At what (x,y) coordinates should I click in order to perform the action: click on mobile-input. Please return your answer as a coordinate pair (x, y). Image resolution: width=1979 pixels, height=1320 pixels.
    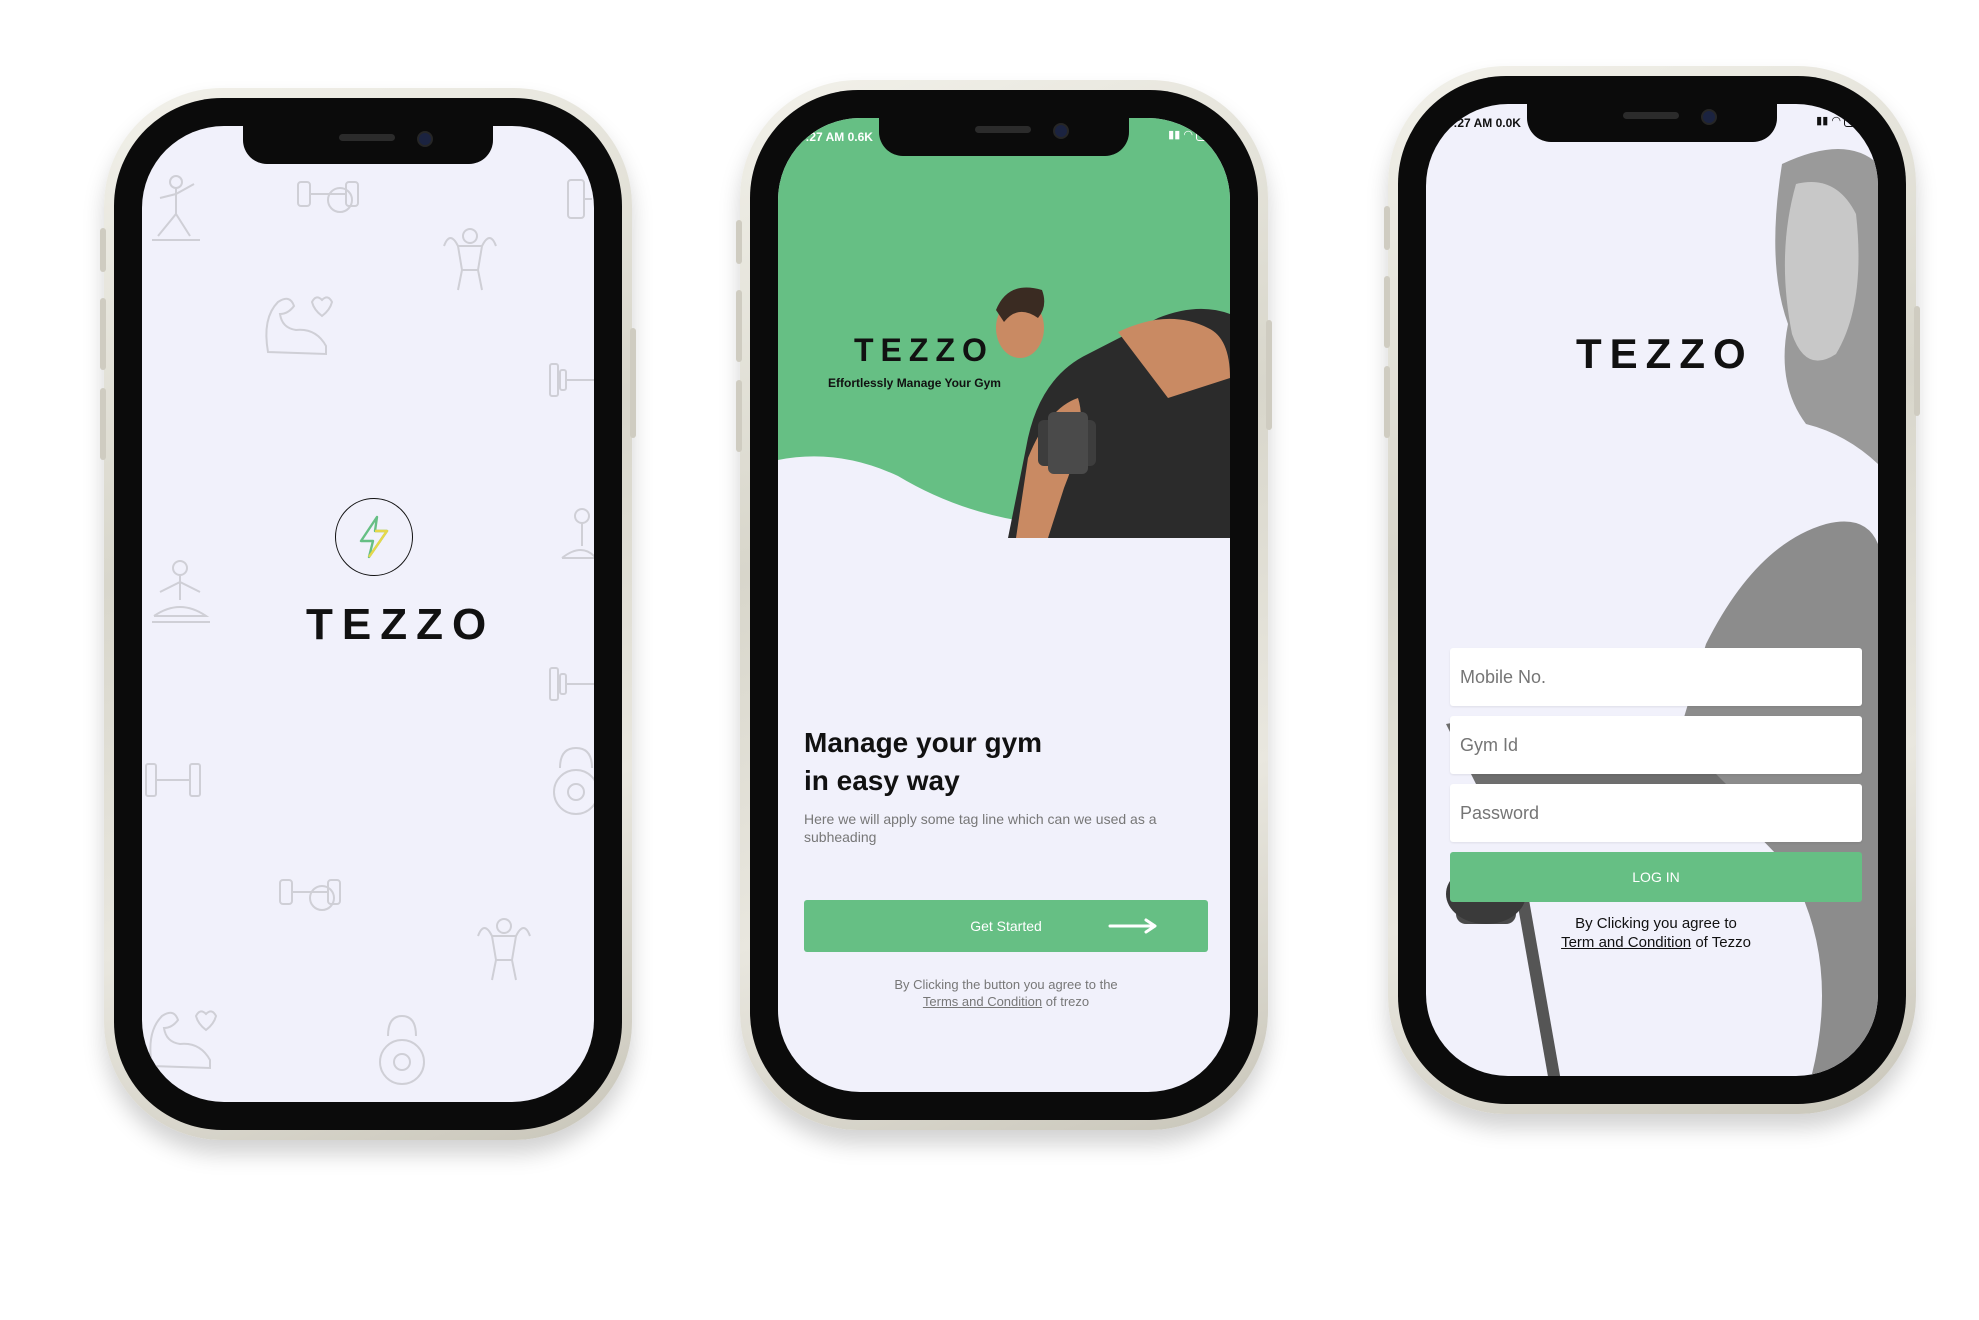
    Looking at the image, I should click on (1656, 677).